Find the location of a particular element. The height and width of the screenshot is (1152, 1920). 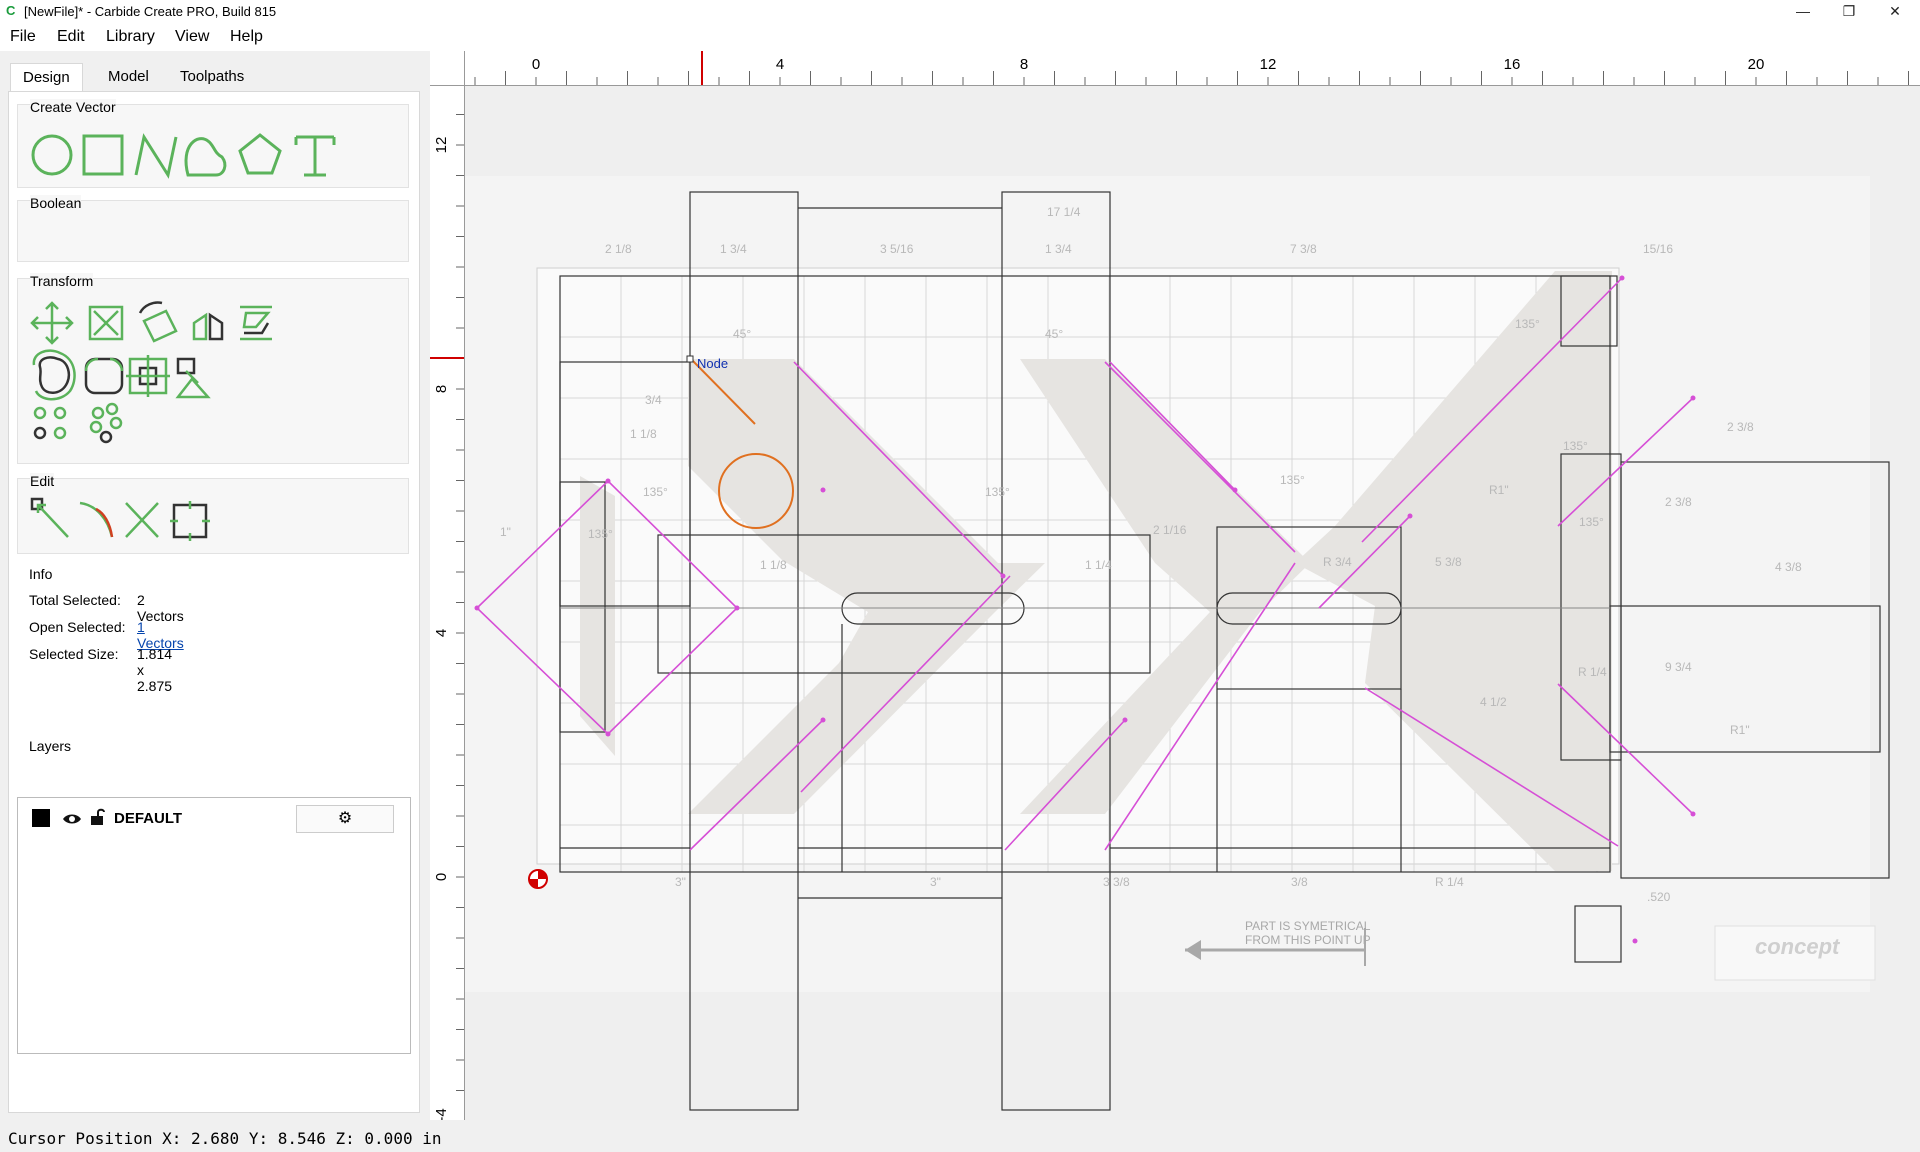

layers-title: Layers is located at coordinates (50, 746).